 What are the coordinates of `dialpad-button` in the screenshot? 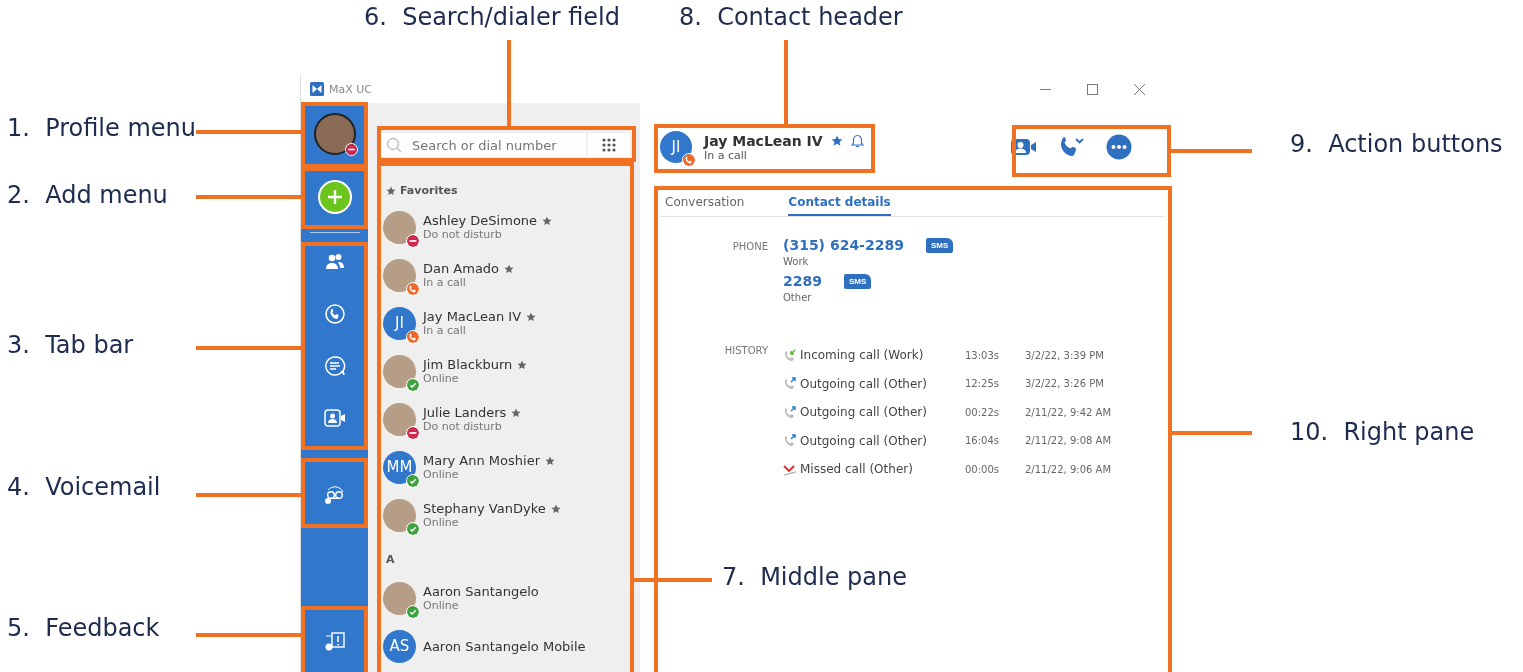 It's located at (609, 145).